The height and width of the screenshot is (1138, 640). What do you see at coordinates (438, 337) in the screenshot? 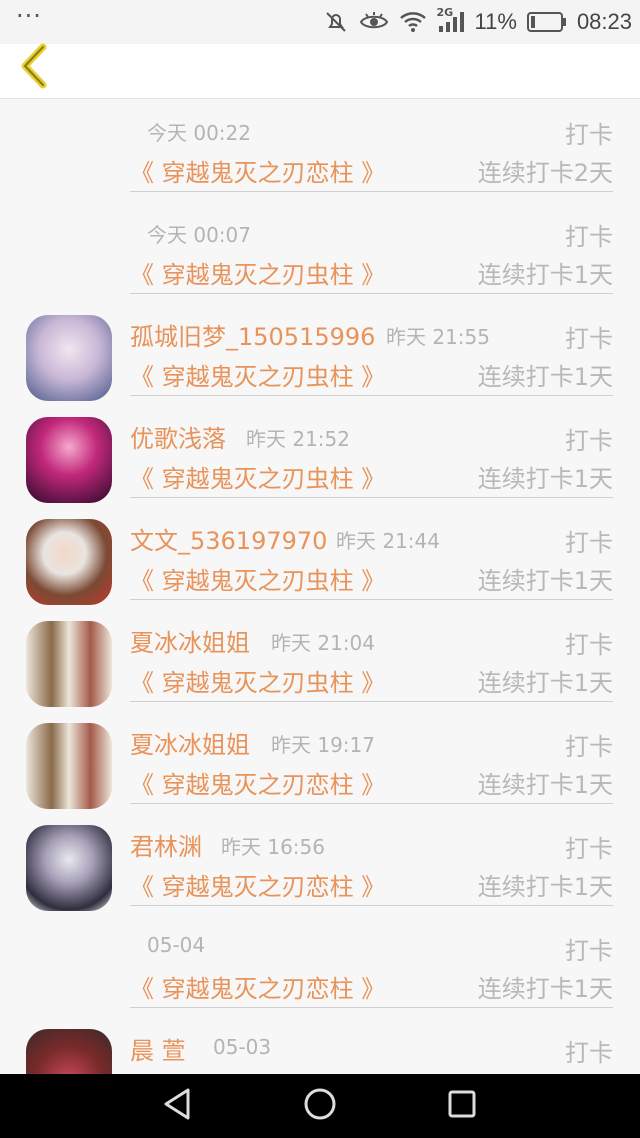
I see `checkin-time: 昨天 21:55` at bounding box center [438, 337].